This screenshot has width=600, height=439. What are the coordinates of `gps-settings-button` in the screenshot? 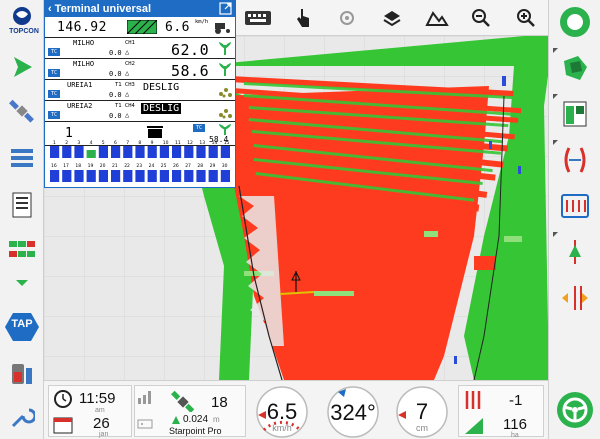 It's located at (22, 111).